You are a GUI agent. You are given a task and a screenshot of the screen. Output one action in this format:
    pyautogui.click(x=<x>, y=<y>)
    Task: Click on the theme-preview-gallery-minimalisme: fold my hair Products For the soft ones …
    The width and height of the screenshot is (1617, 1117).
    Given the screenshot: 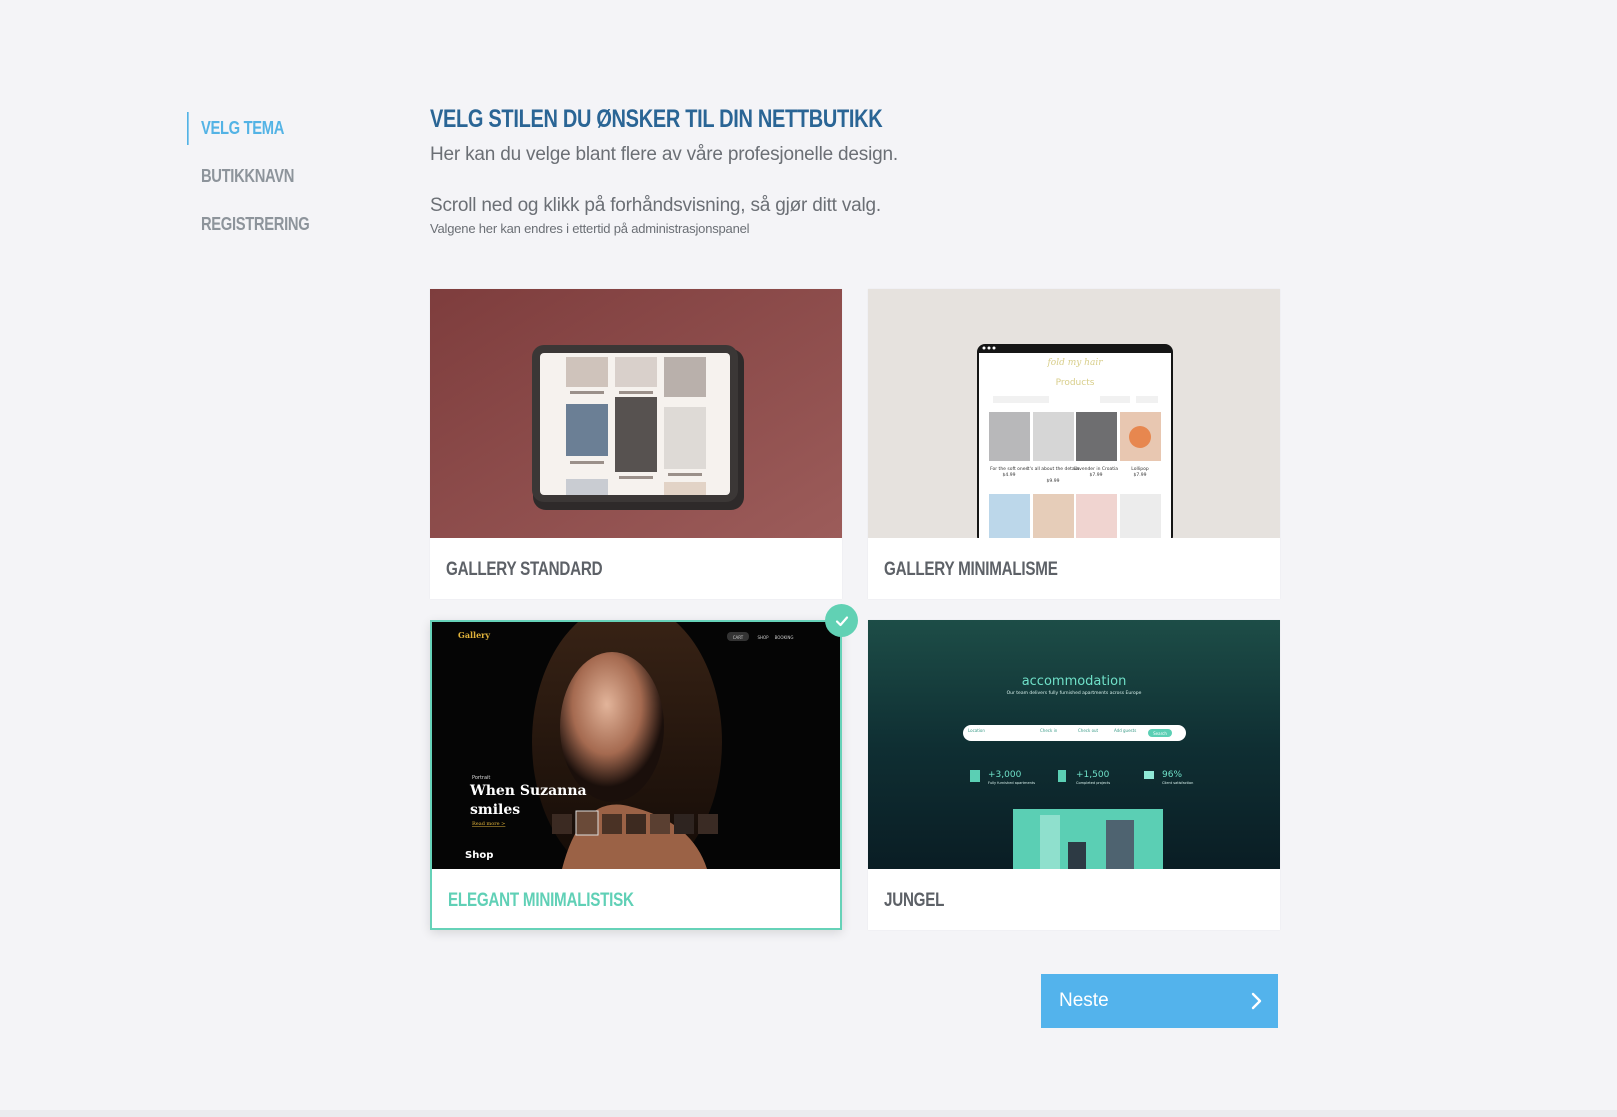 What is the action you would take?
    pyautogui.click(x=1074, y=413)
    